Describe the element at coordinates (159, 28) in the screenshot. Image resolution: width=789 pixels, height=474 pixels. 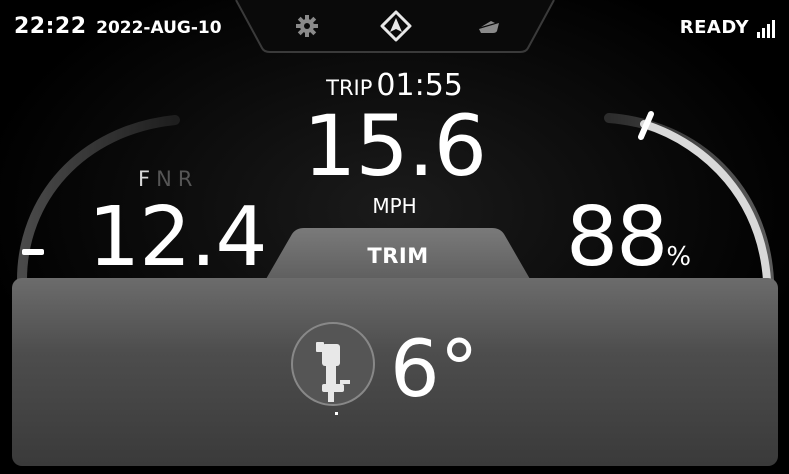
I see `clock-date: 2022-AUG-10` at that location.